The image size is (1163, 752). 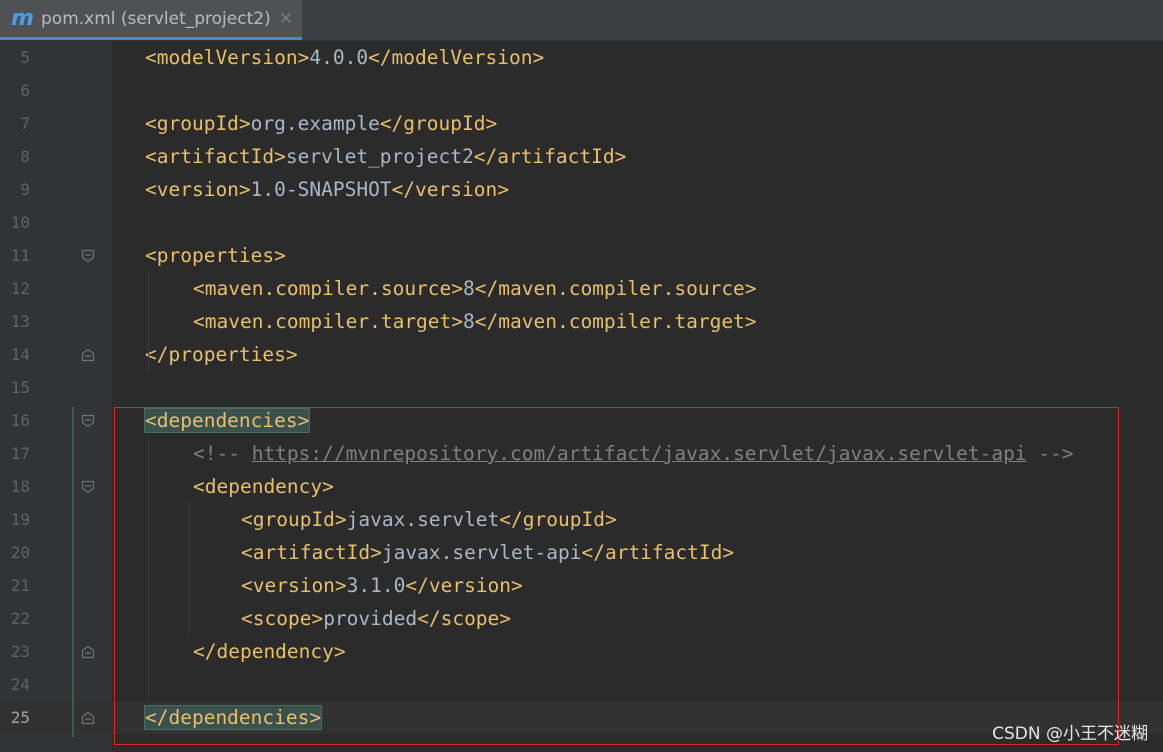 I want to click on code-text: </dependency>, so click(x=269, y=651).